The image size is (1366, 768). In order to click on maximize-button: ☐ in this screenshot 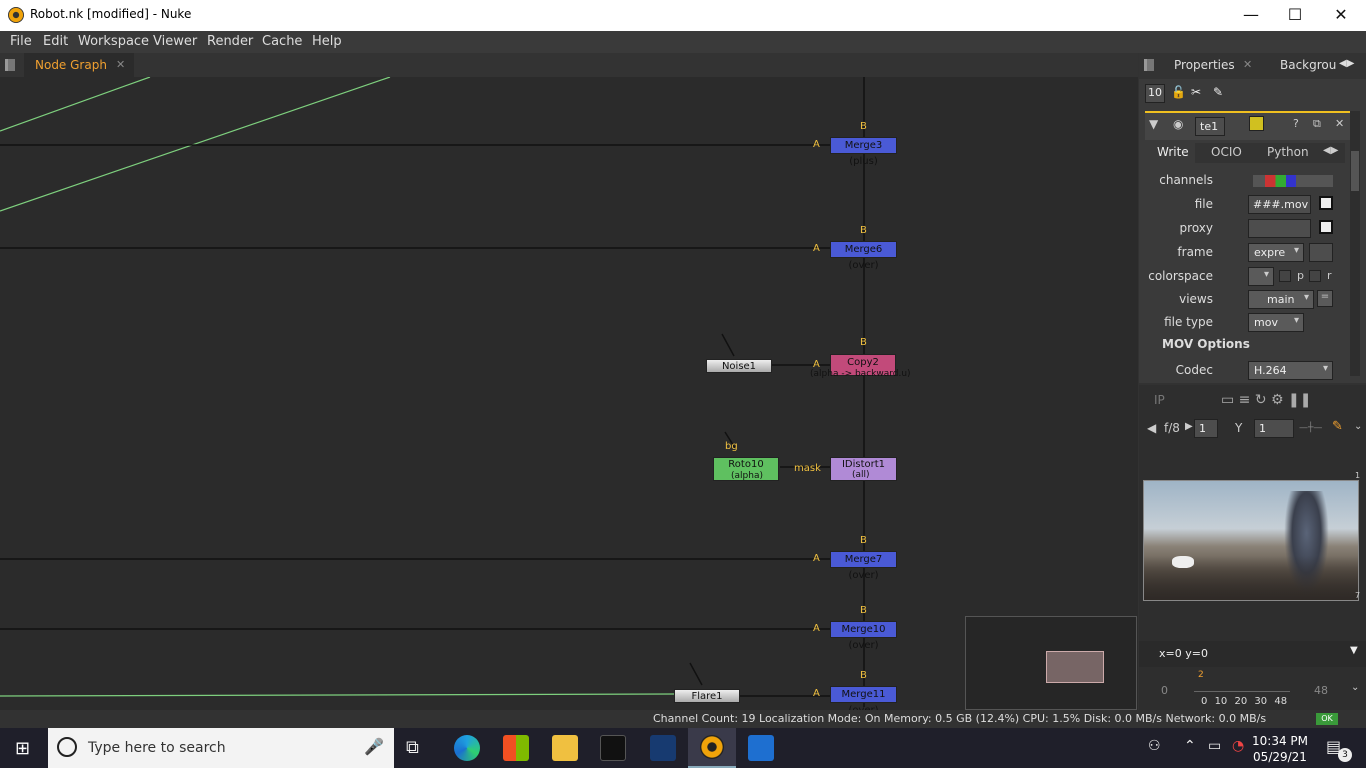, I will do `click(1295, 15)`.